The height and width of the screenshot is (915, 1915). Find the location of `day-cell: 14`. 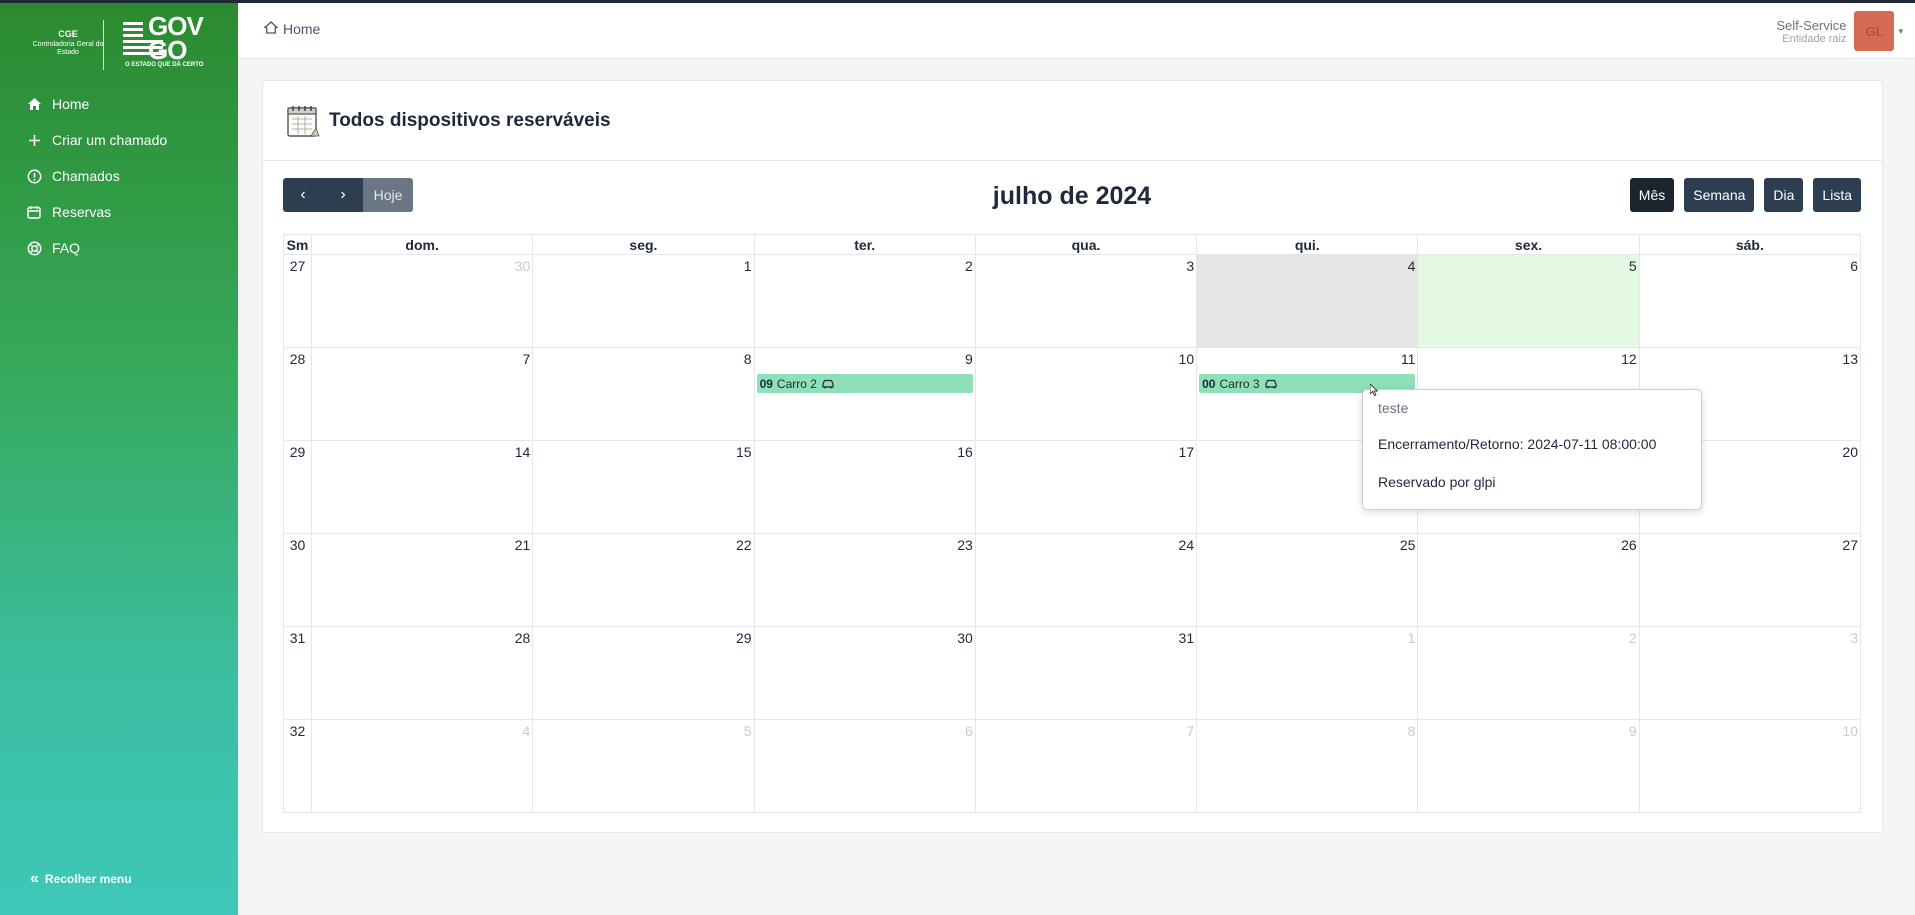

day-cell: 14 is located at coordinates (422, 487).